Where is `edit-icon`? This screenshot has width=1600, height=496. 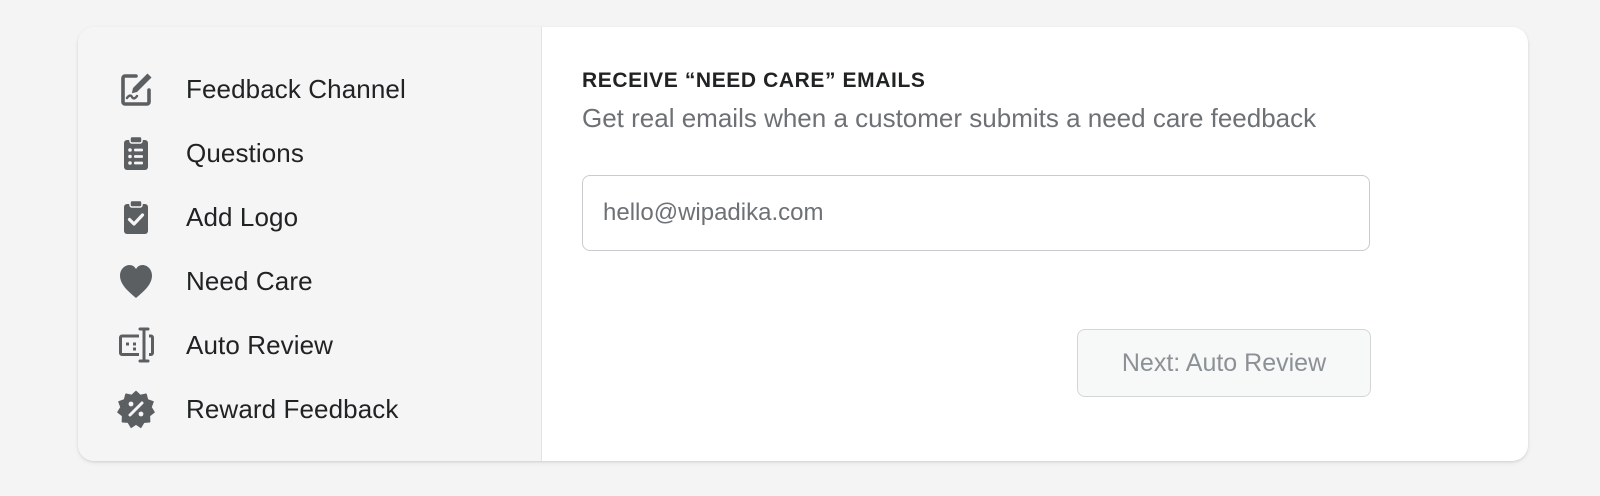
edit-icon is located at coordinates (136, 89).